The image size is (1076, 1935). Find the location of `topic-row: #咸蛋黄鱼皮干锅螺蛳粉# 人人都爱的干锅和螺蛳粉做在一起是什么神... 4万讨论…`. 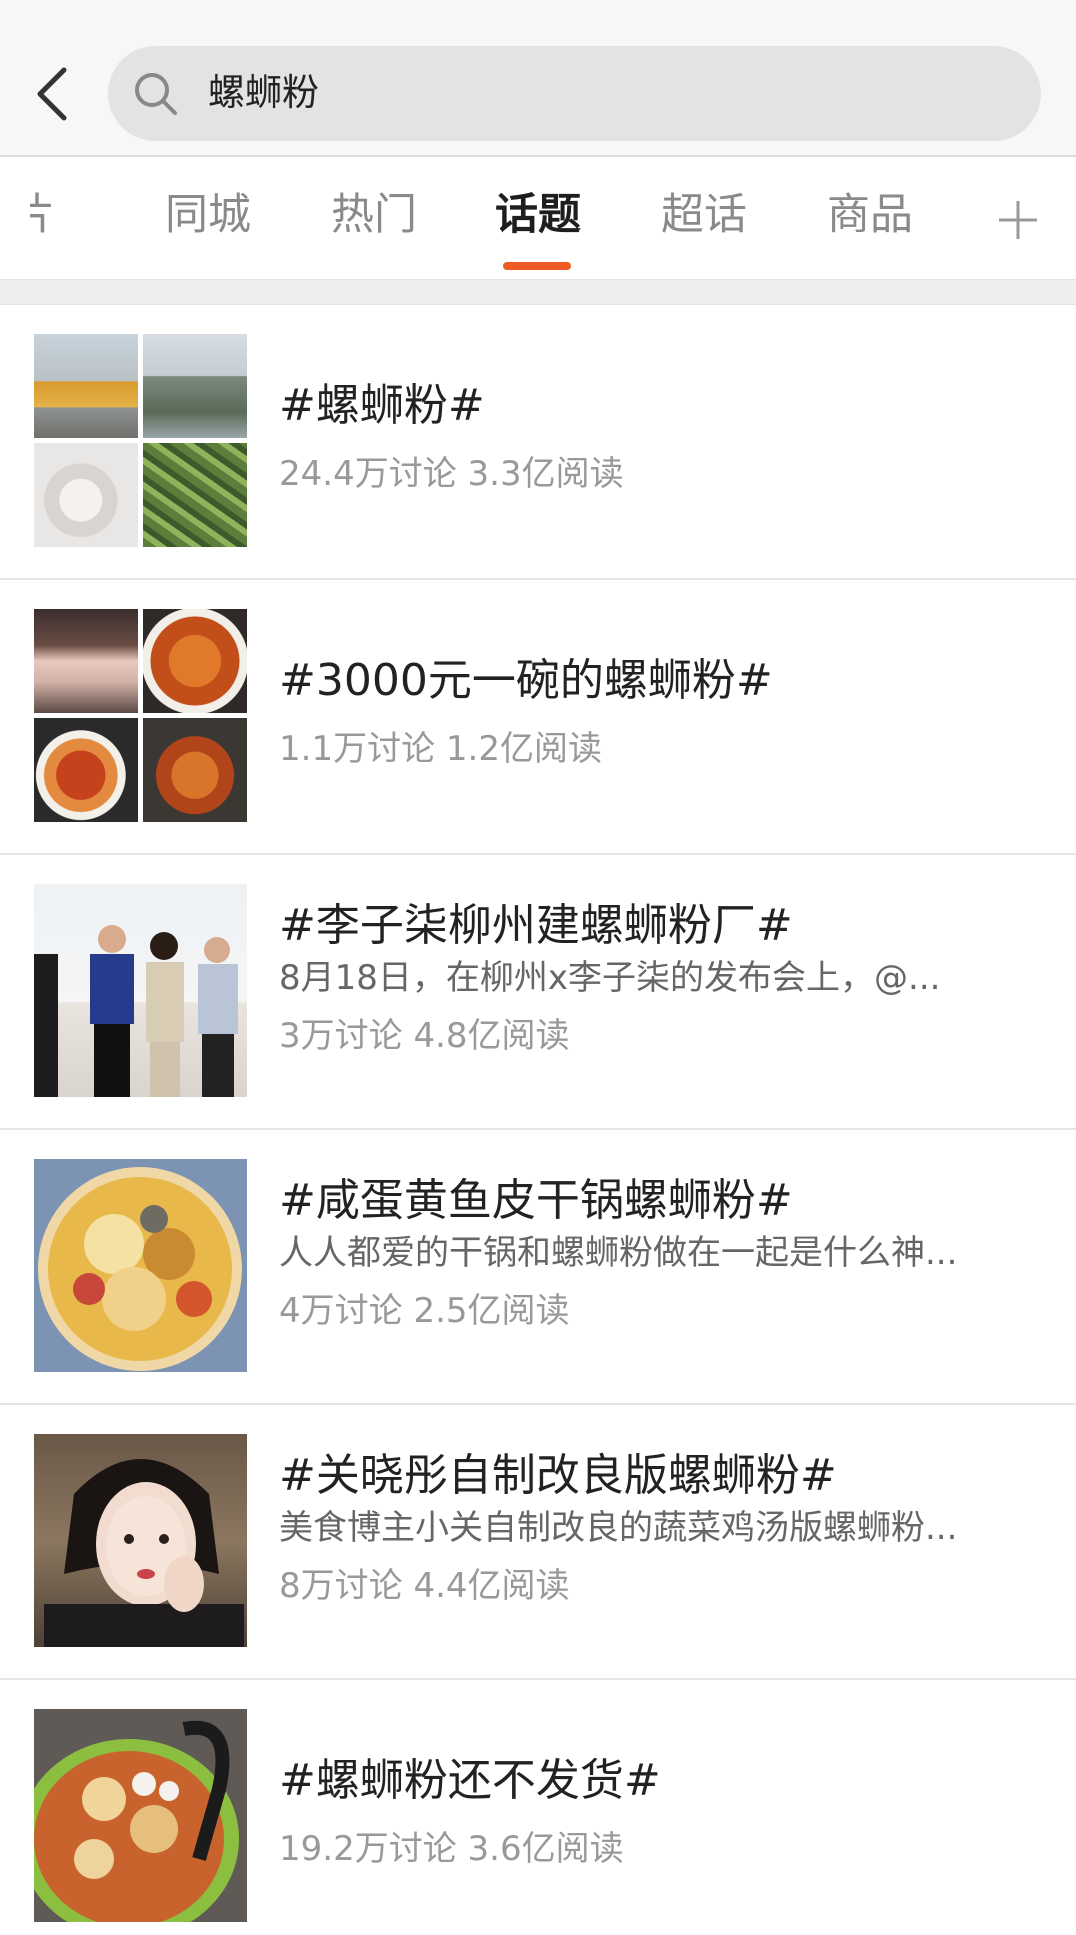

topic-row: #咸蛋黄鱼皮干锅螺蛳粉# 人人都爱的干锅和螺蛳粉做在一起是什么神... 4万讨论… is located at coordinates (538, 1267).